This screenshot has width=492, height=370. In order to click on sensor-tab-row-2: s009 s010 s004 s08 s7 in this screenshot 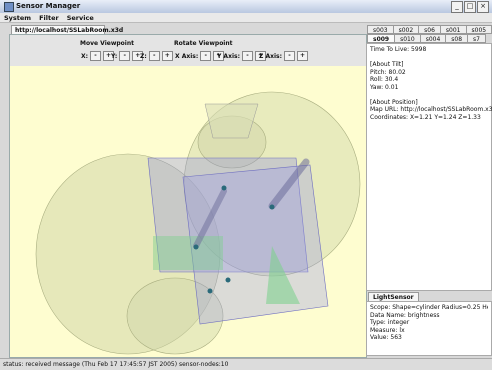, I will do `click(429, 38)`.